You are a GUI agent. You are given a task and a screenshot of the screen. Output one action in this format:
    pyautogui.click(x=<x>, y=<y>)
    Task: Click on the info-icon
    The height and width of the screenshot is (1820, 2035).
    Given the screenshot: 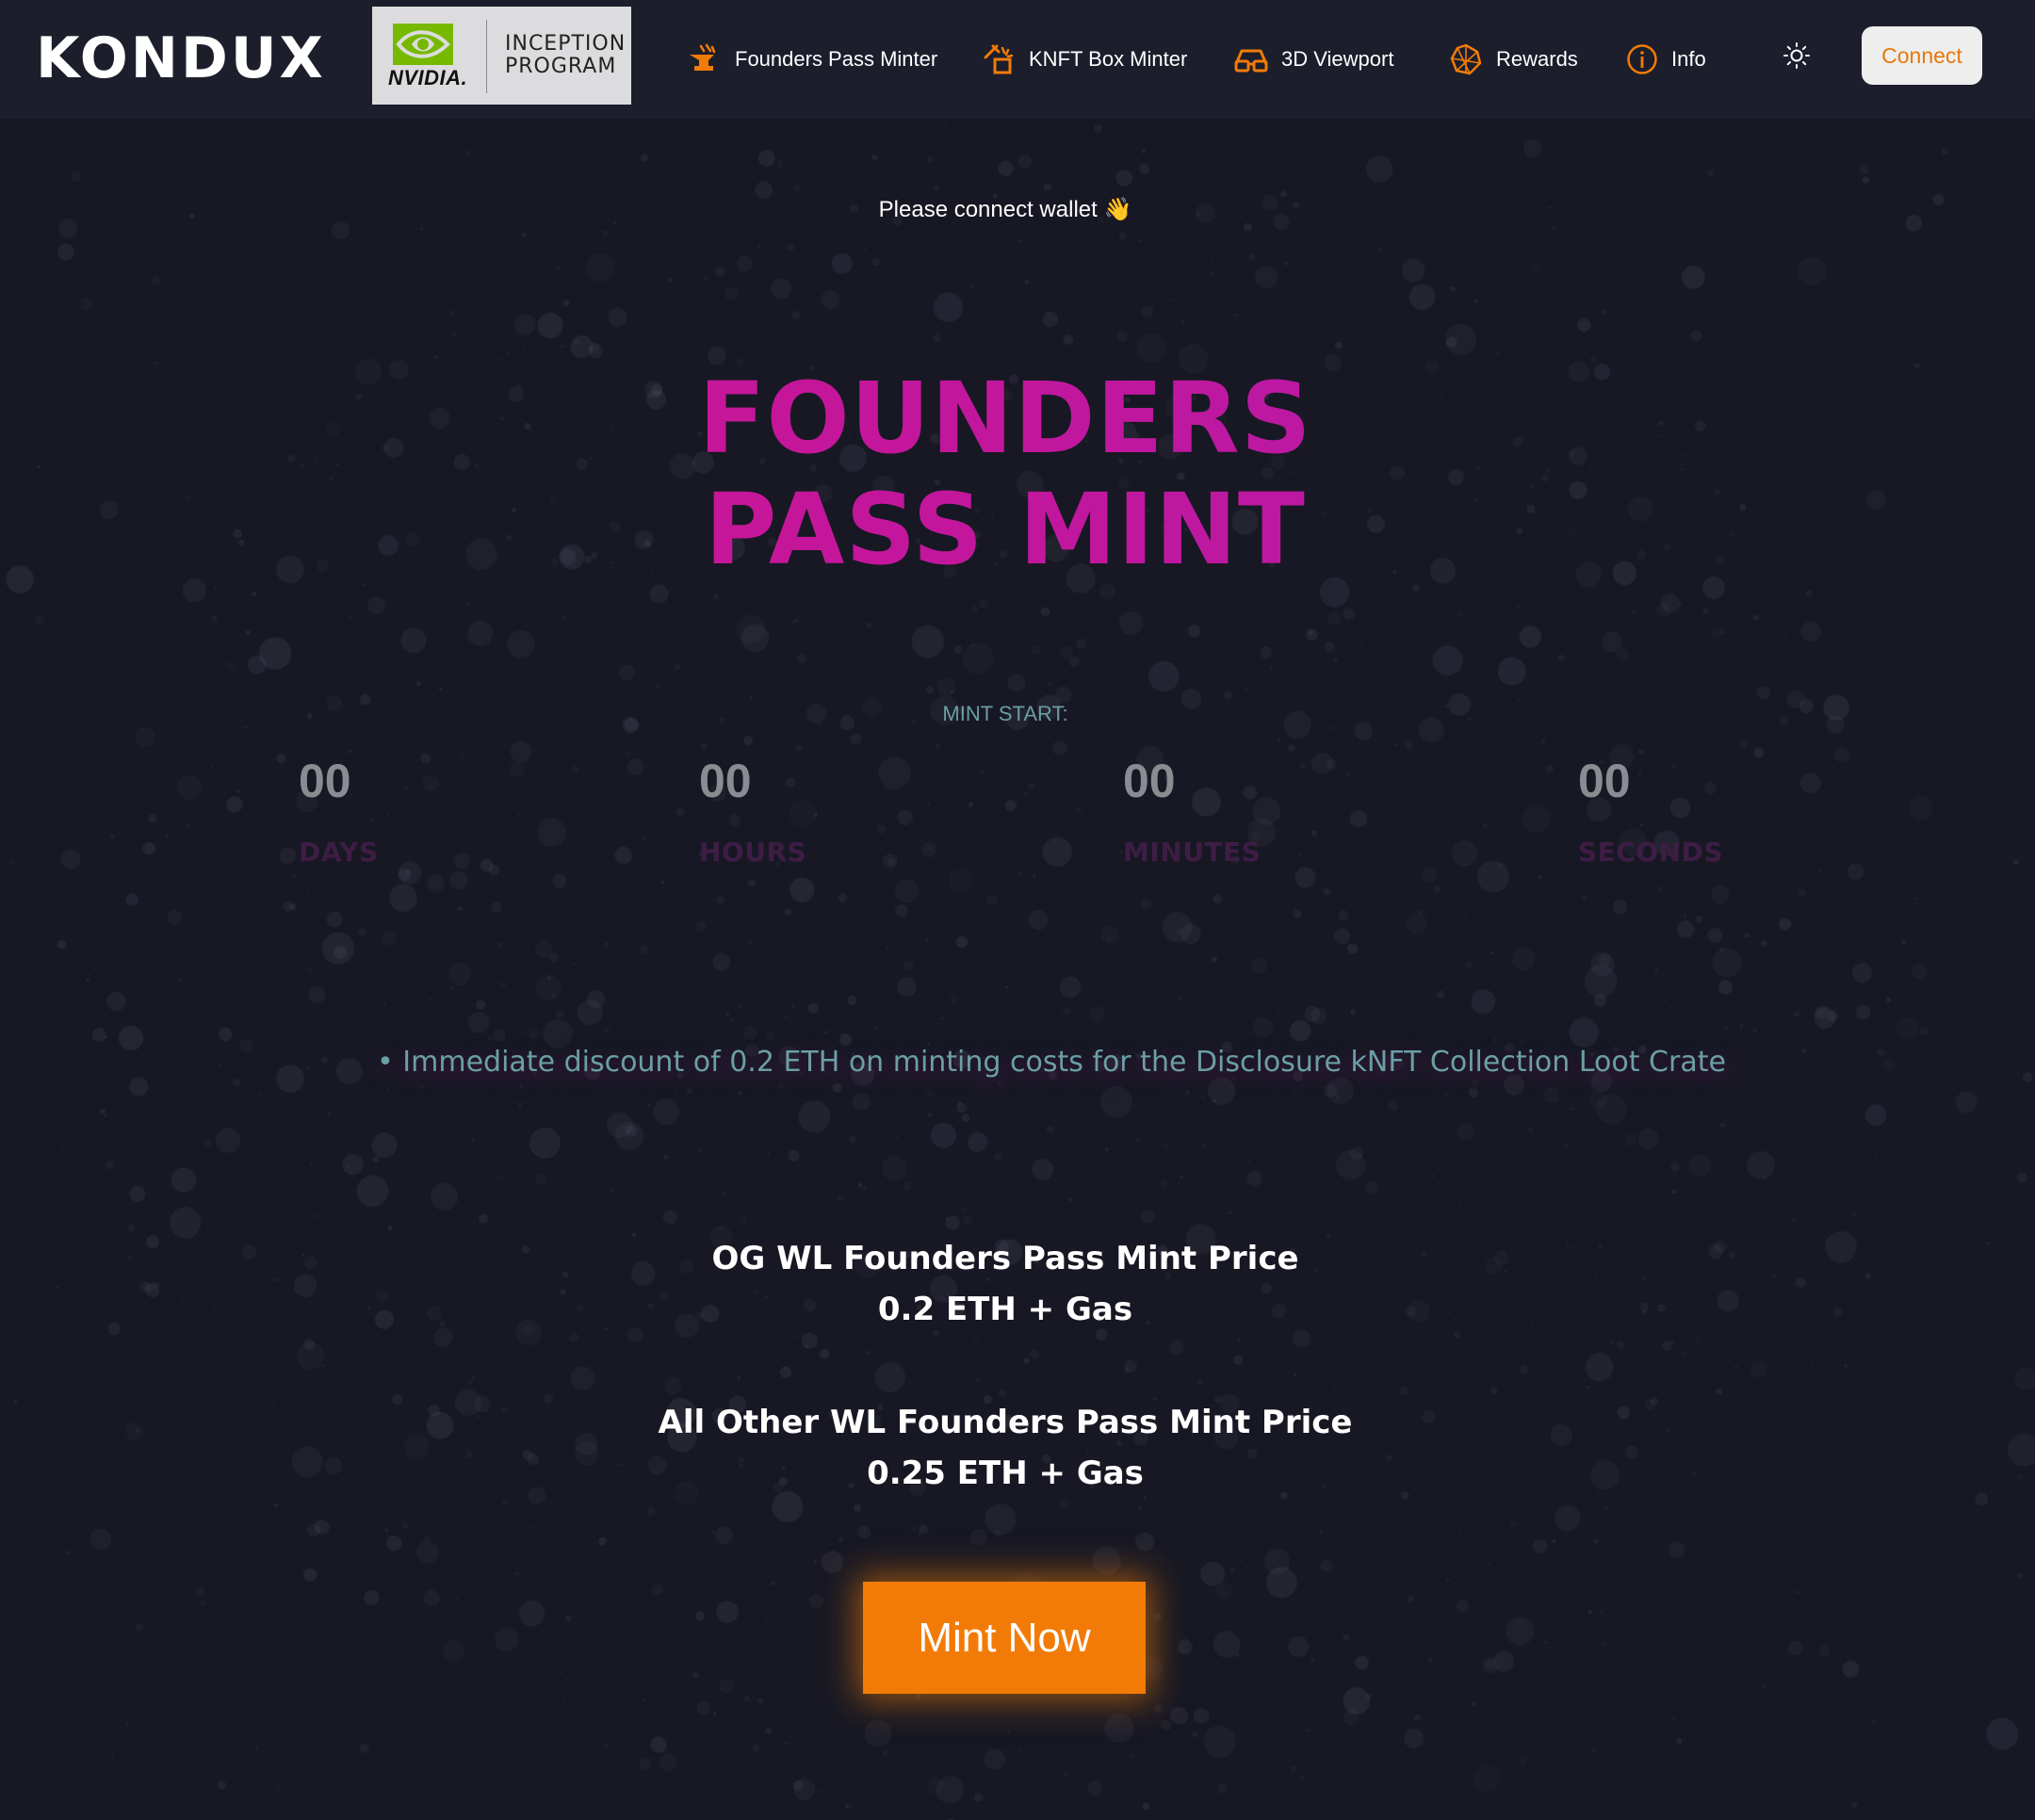 What is the action you would take?
    pyautogui.click(x=1642, y=59)
    